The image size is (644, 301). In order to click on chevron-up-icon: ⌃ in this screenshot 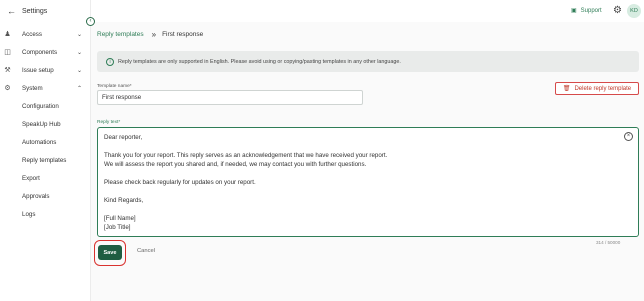, I will do `click(80, 88)`.